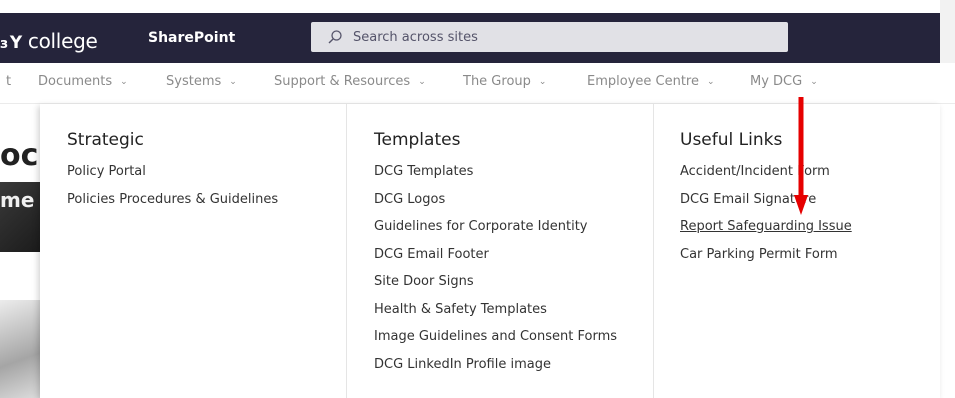  What do you see at coordinates (17, 200) in the screenshot?
I see `hero-image-text: me` at bounding box center [17, 200].